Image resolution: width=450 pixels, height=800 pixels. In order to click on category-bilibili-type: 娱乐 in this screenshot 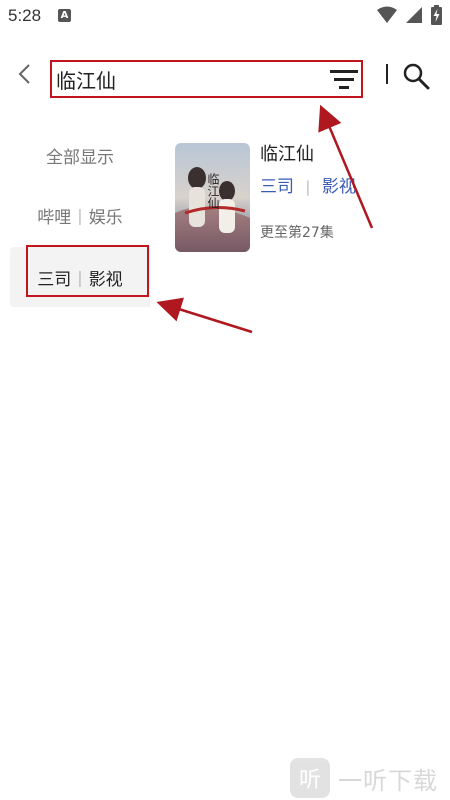, I will do `click(105, 217)`.